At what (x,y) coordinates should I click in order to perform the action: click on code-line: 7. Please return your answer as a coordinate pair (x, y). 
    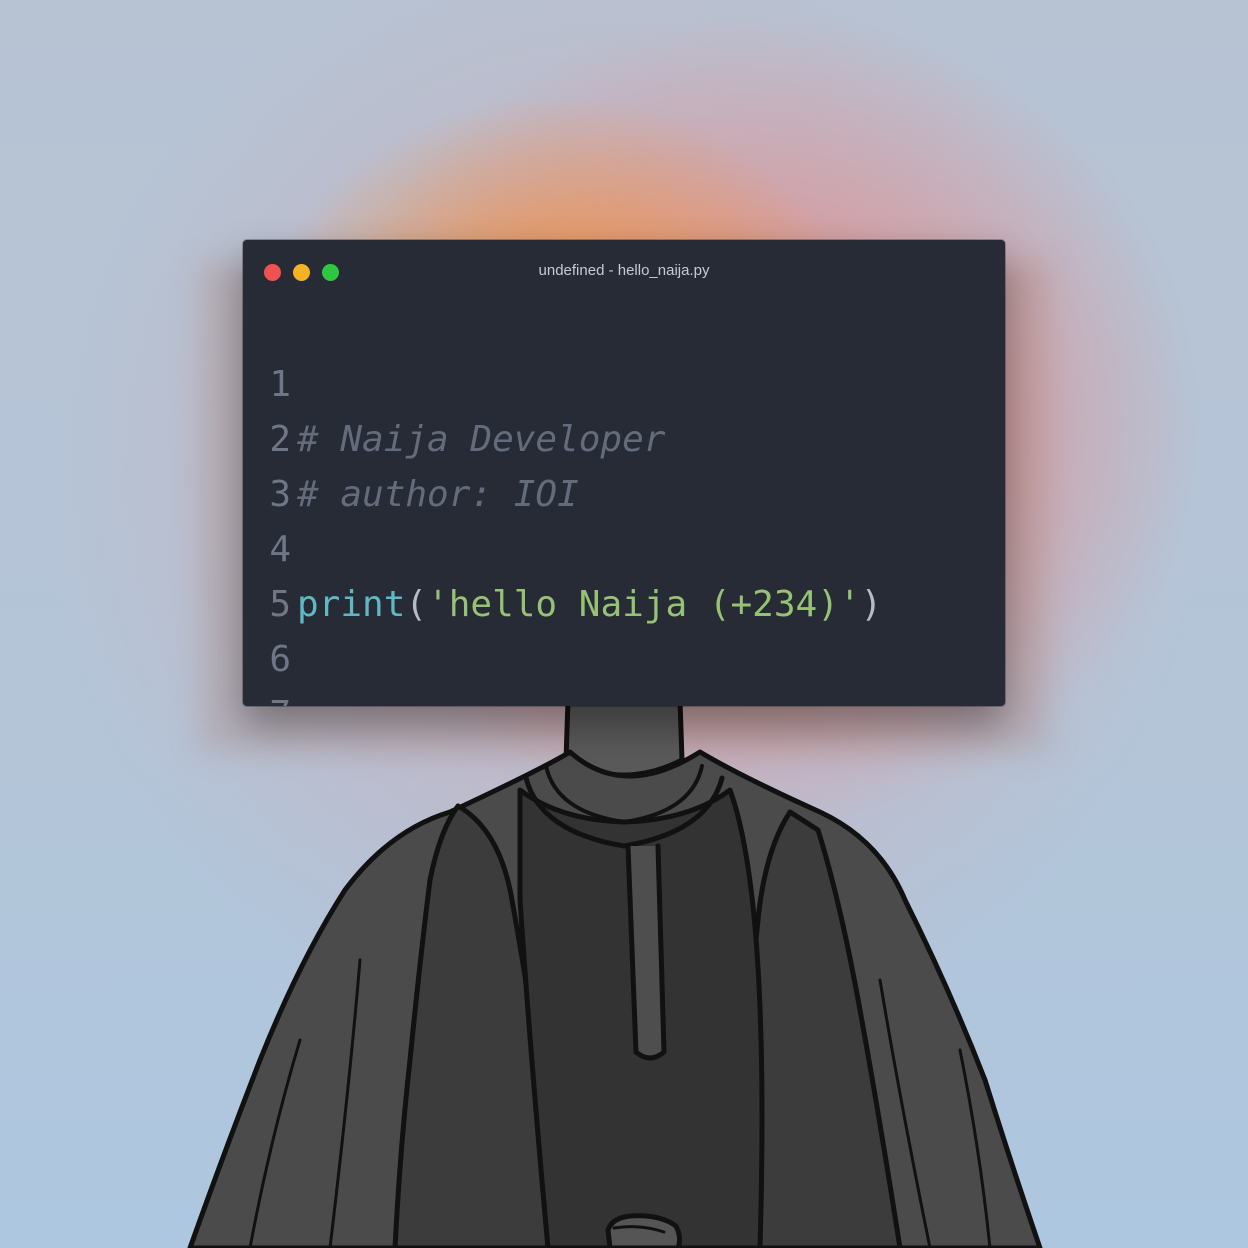
    Looking at the image, I should click on (624, 669).